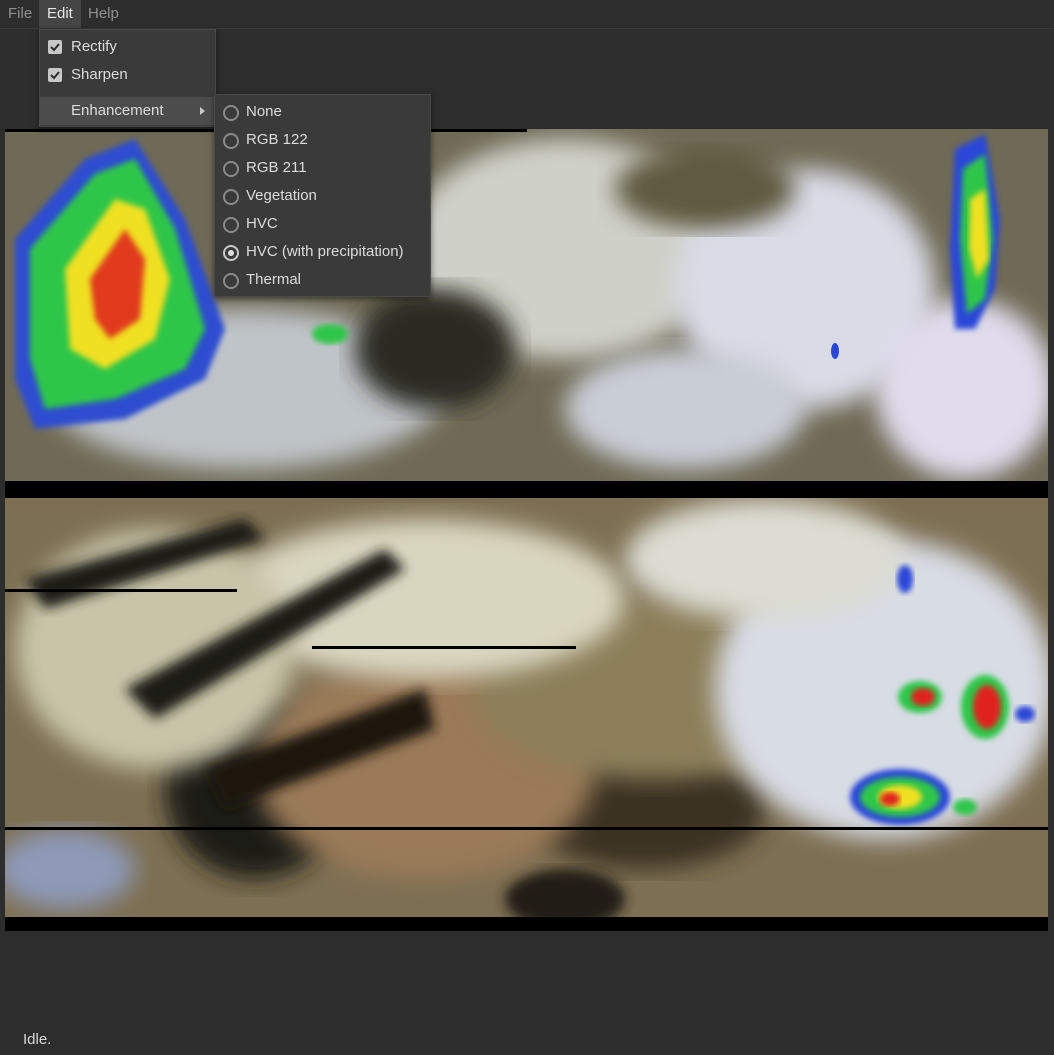 The width and height of the screenshot is (1054, 1055). I want to click on radio-vegetation: Vegetation, so click(322, 196).